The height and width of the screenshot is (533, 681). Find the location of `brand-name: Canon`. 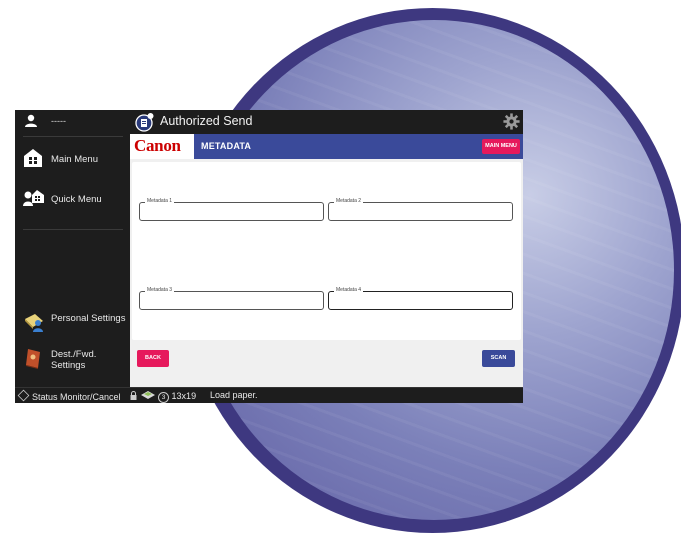

brand-name: Canon is located at coordinates (157, 145).